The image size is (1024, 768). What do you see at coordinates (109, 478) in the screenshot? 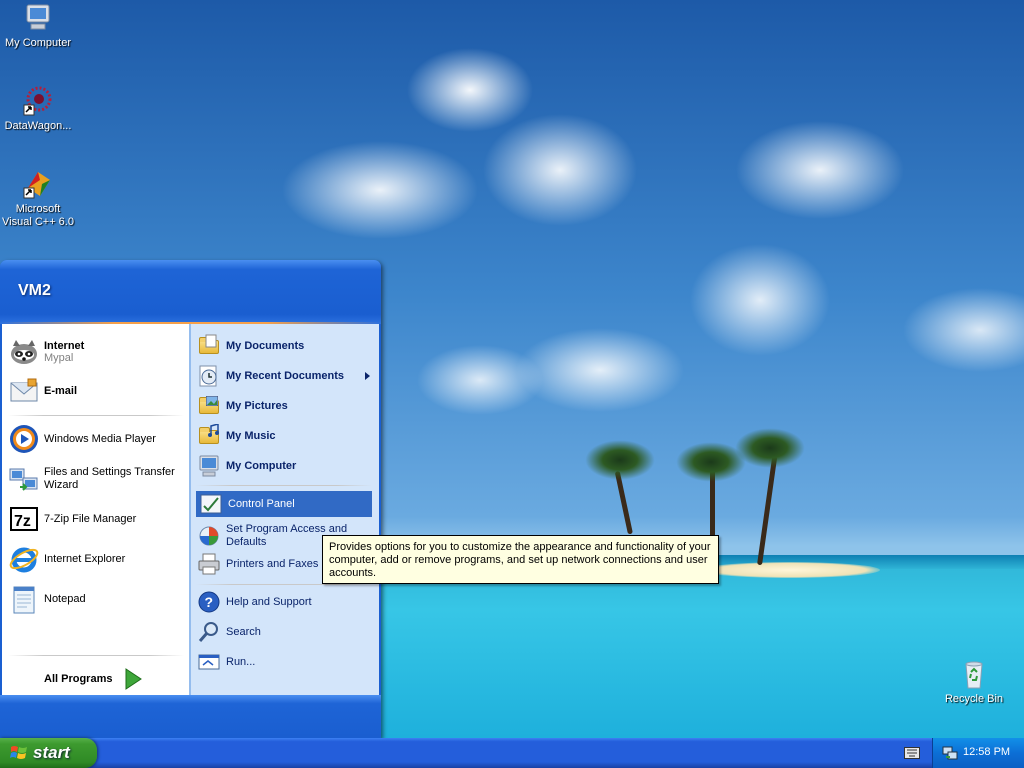
I see `recent-label: Files and Settings Transfer Wizard` at bounding box center [109, 478].